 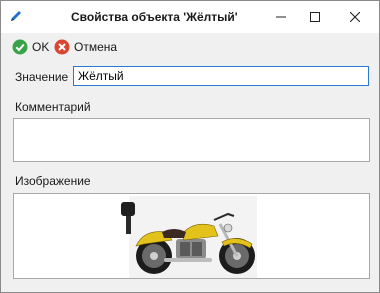 I want to click on comment-field, so click(x=191, y=140).